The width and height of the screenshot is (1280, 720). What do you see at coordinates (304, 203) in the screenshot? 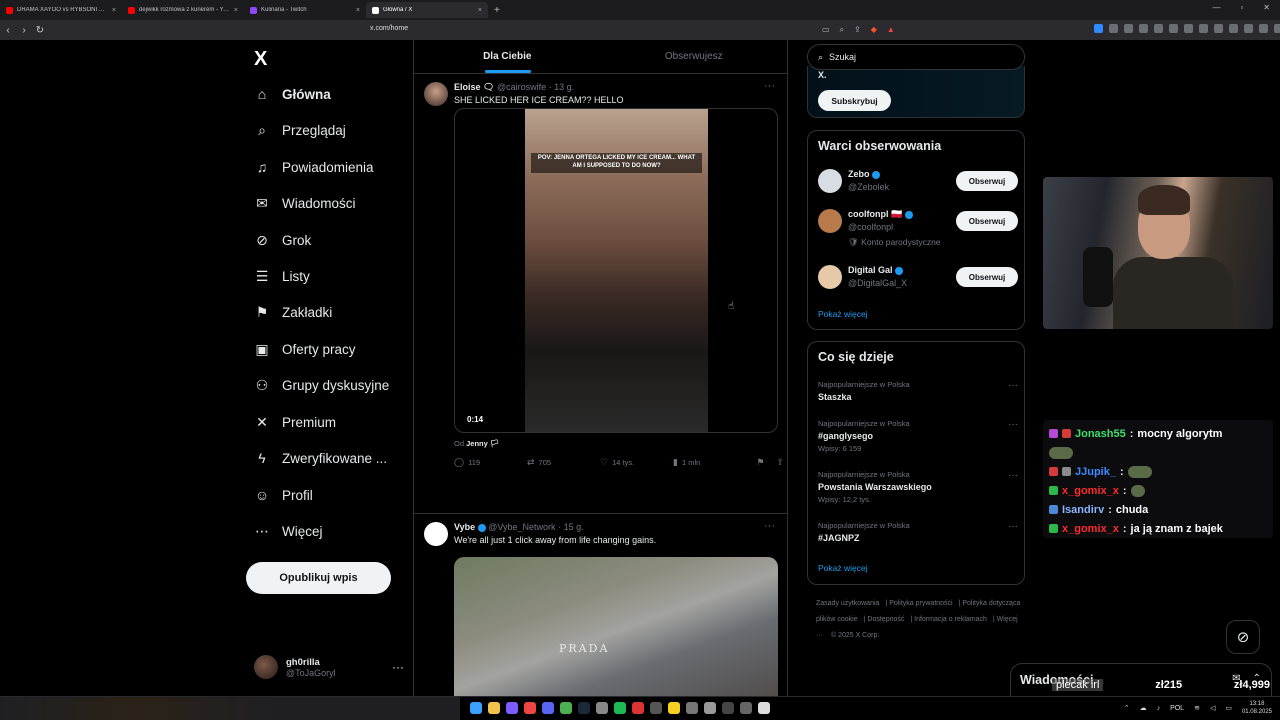
I see `nav-messages: ✉ Wiadomości` at bounding box center [304, 203].